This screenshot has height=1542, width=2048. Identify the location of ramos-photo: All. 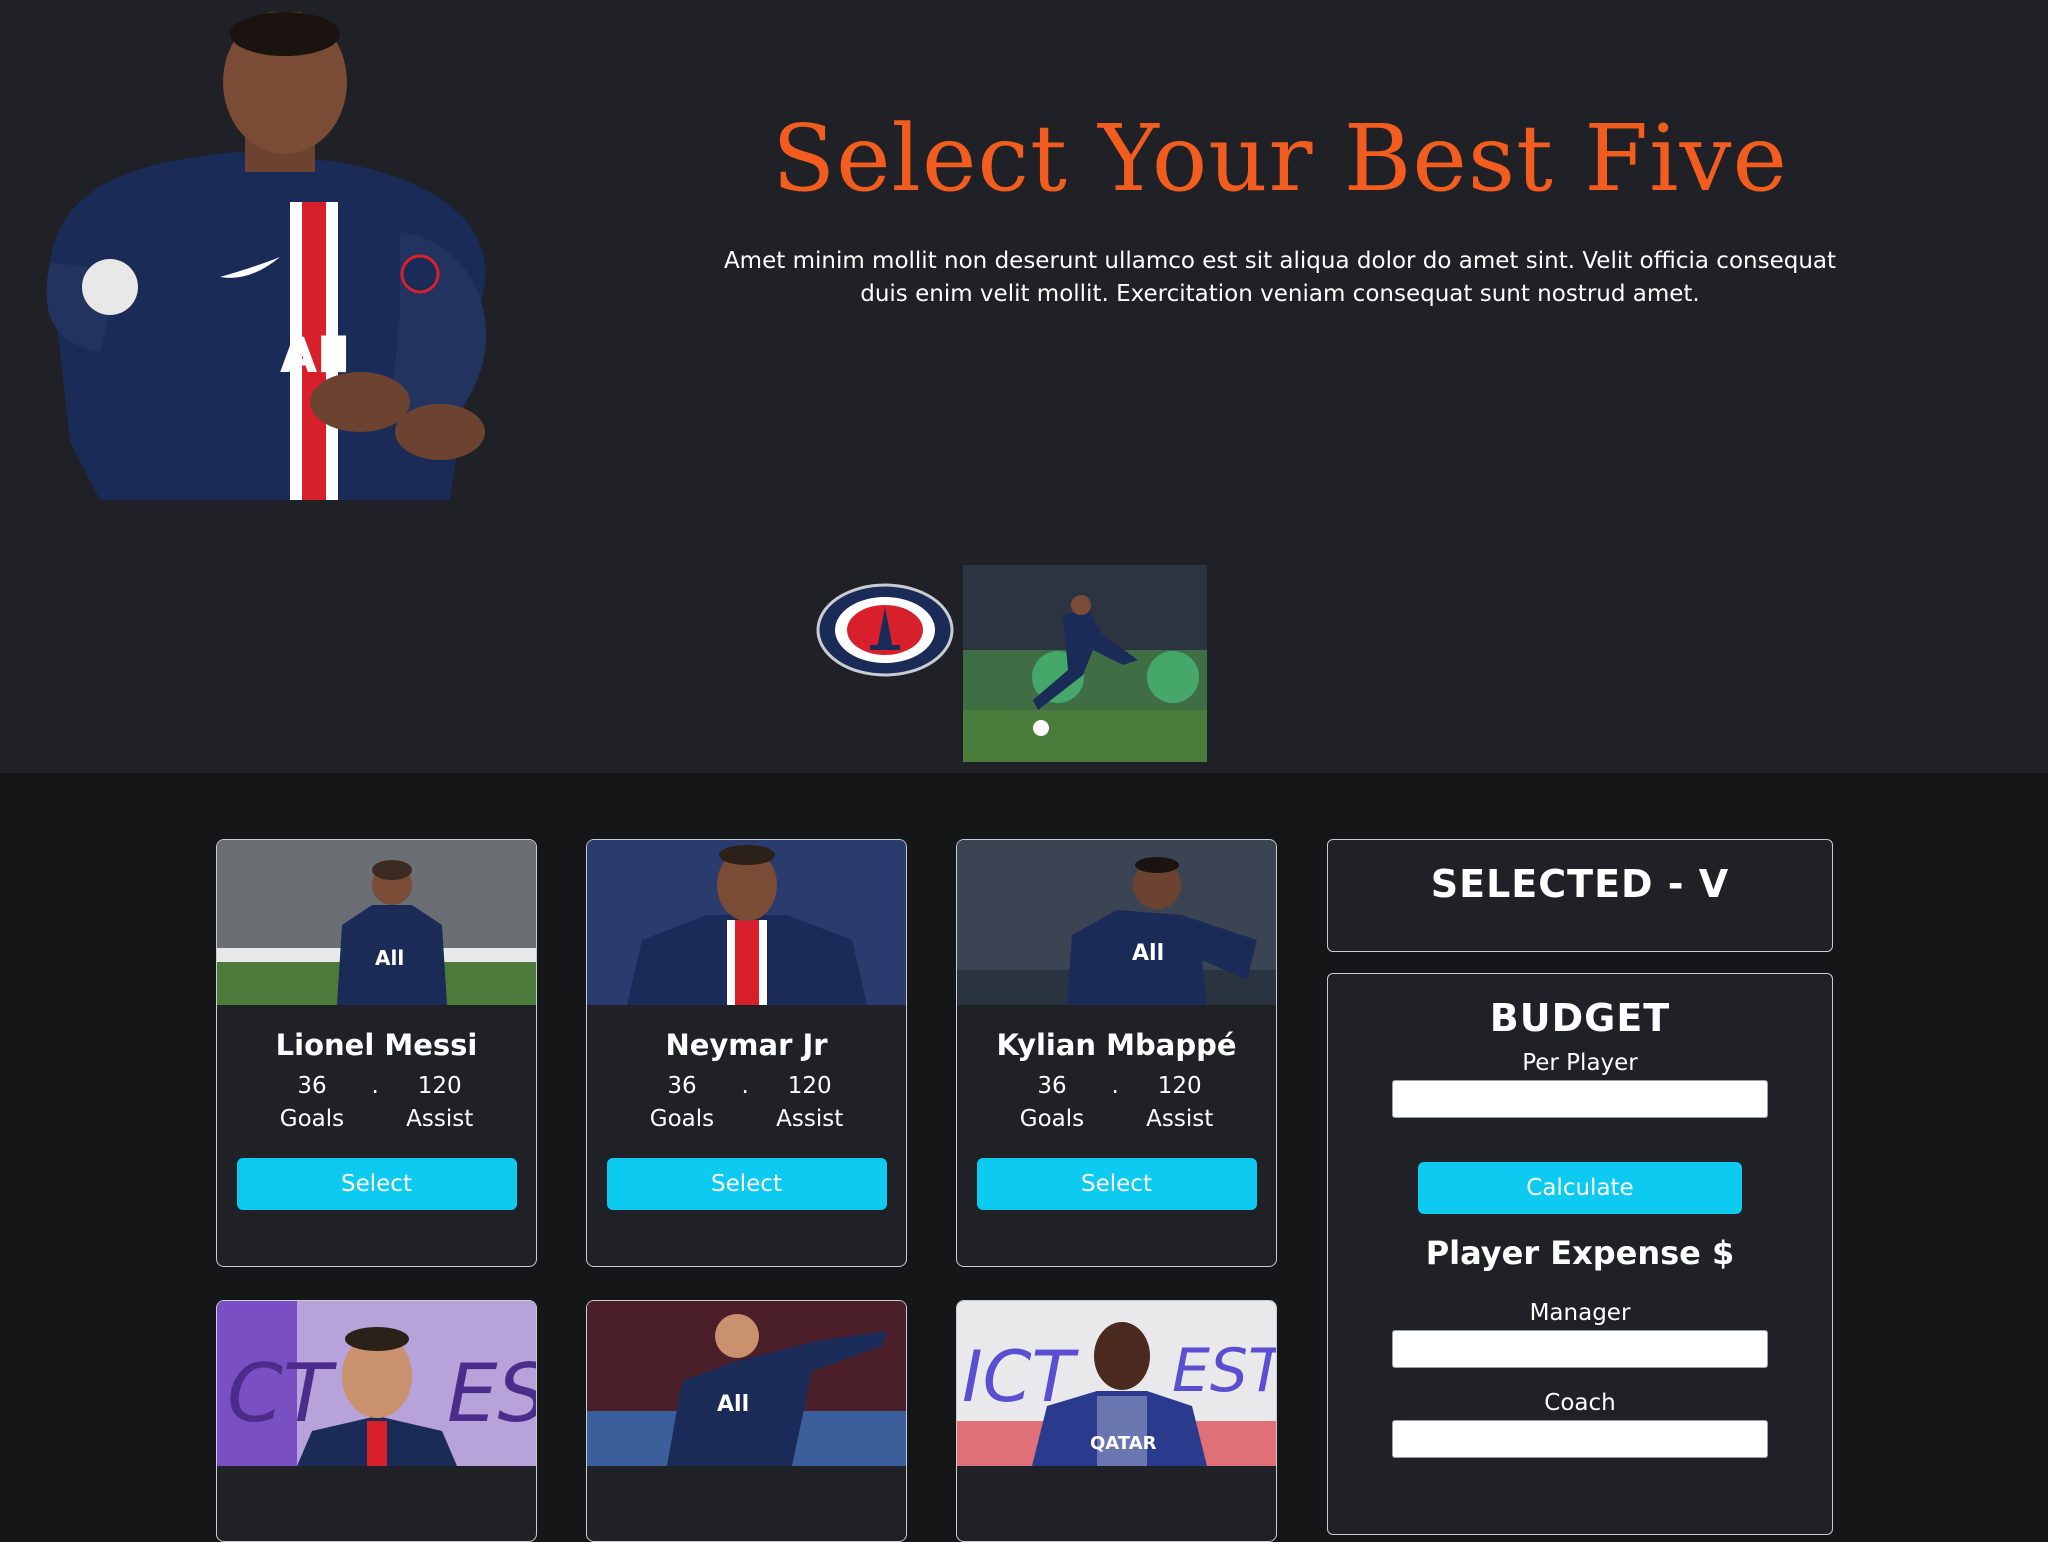
(746, 1383).